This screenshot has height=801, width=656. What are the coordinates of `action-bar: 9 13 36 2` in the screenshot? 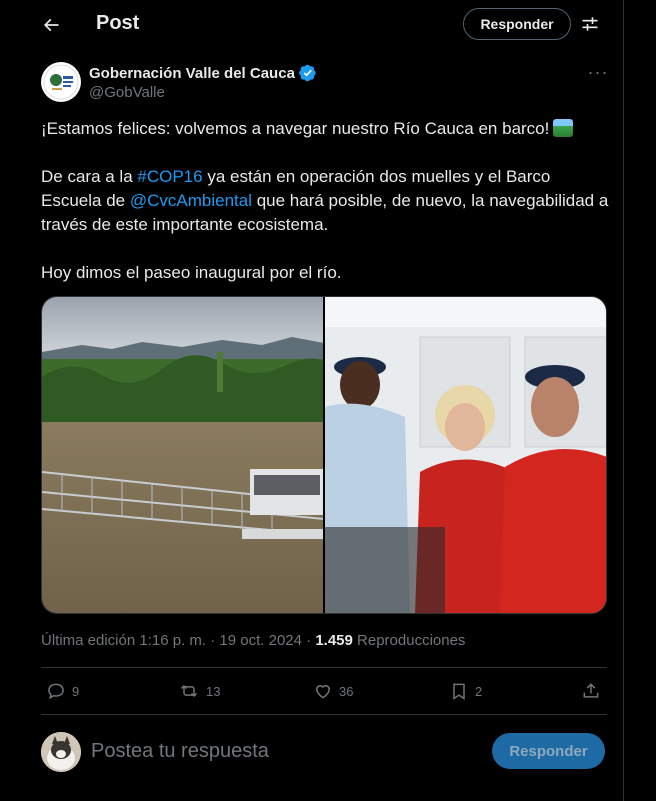 It's located at (324, 691).